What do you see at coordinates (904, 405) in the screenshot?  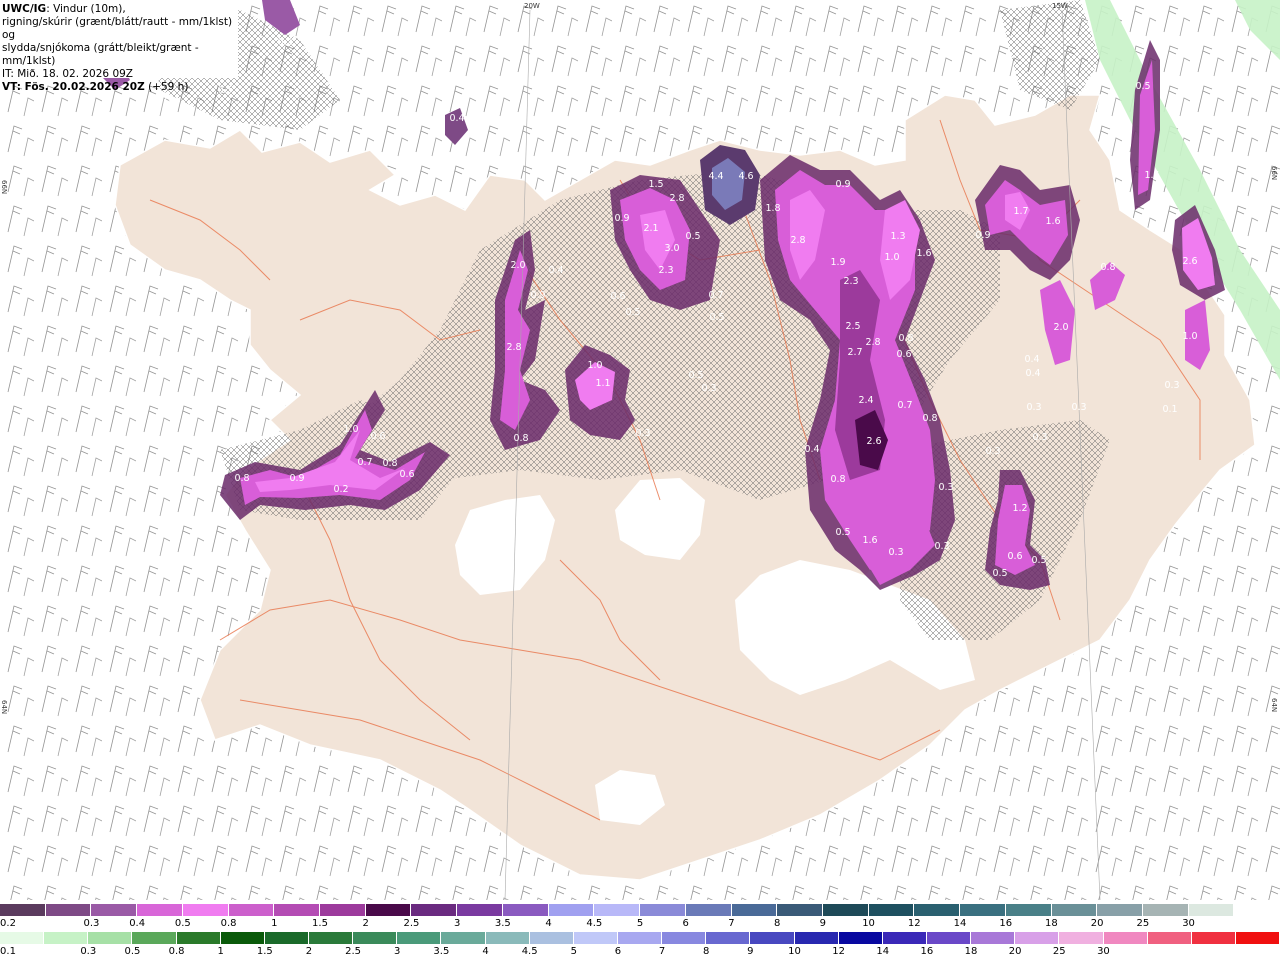 I see `precip-value-label: 0.7` at bounding box center [904, 405].